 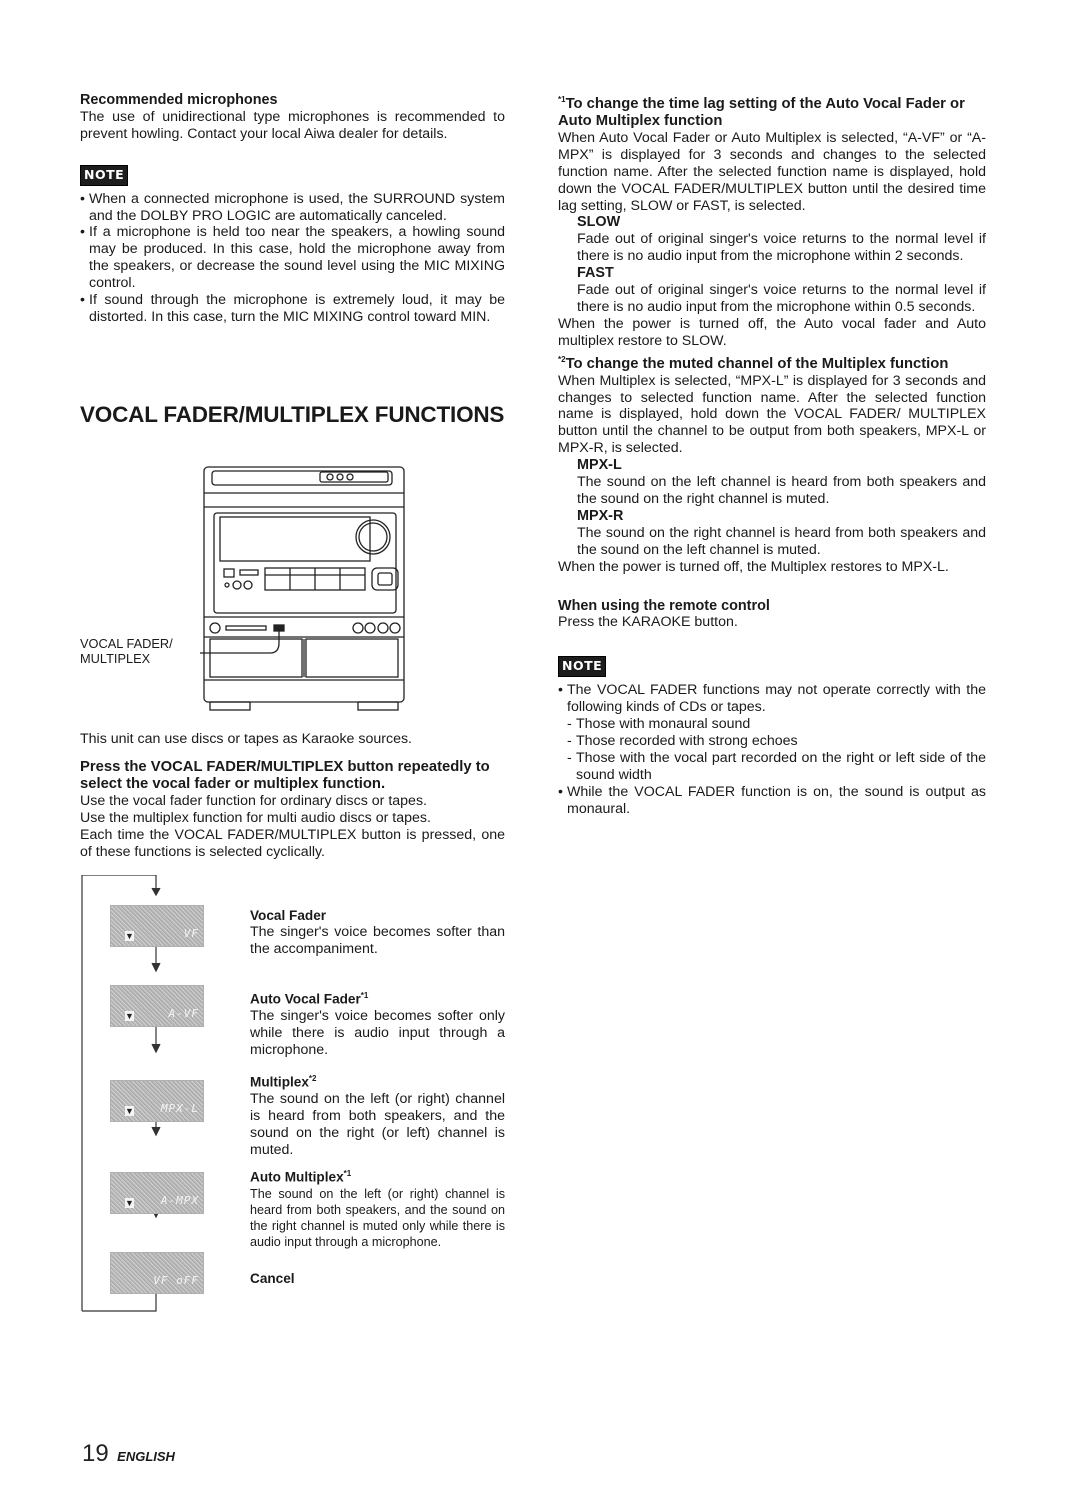 I want to click on cassette-deck-right, so click(x=352, y=658).